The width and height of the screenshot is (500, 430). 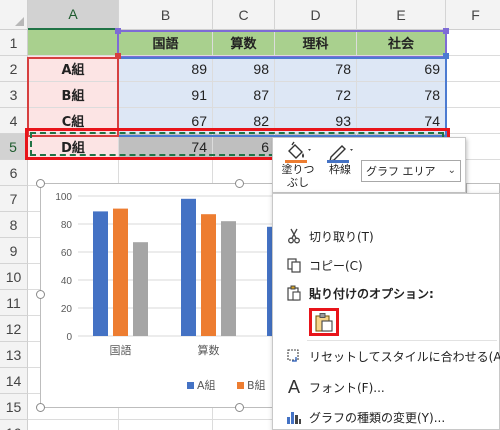 What do you see at coordinates (256, 385) in the screenshot?
I see `legend-label: B組` at bounding box center [256, 385].